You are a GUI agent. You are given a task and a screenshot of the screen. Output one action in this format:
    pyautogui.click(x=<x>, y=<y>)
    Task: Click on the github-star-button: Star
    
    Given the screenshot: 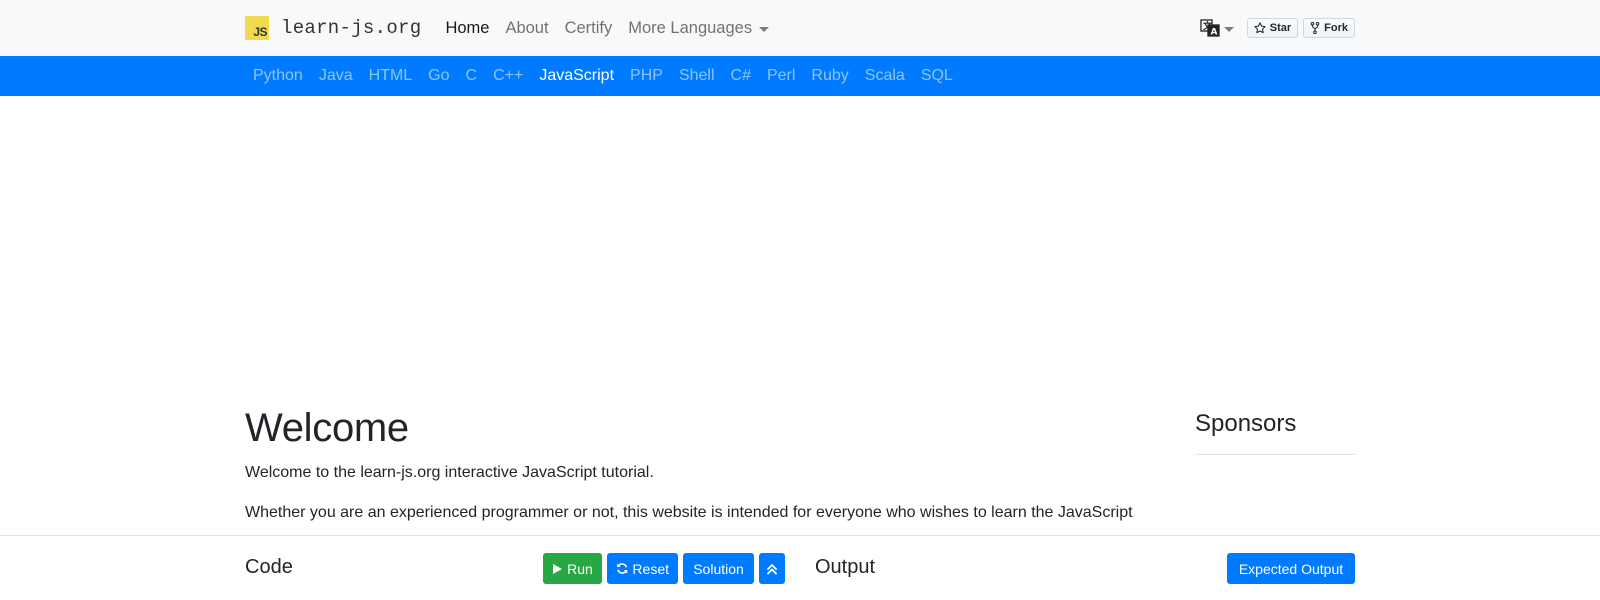 What is the action you would take?
    pyautogui.click(x=1272, y=28)
    